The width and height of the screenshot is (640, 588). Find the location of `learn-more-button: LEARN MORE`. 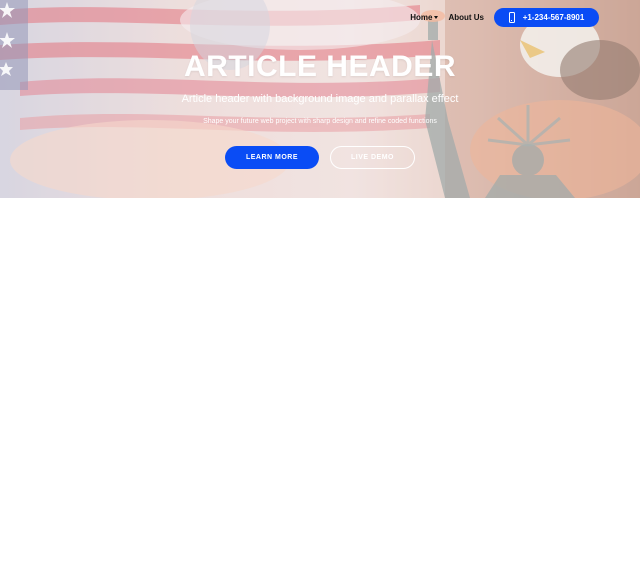

learn-more-button: LEARN MORE is located at coordinates (272, 157).